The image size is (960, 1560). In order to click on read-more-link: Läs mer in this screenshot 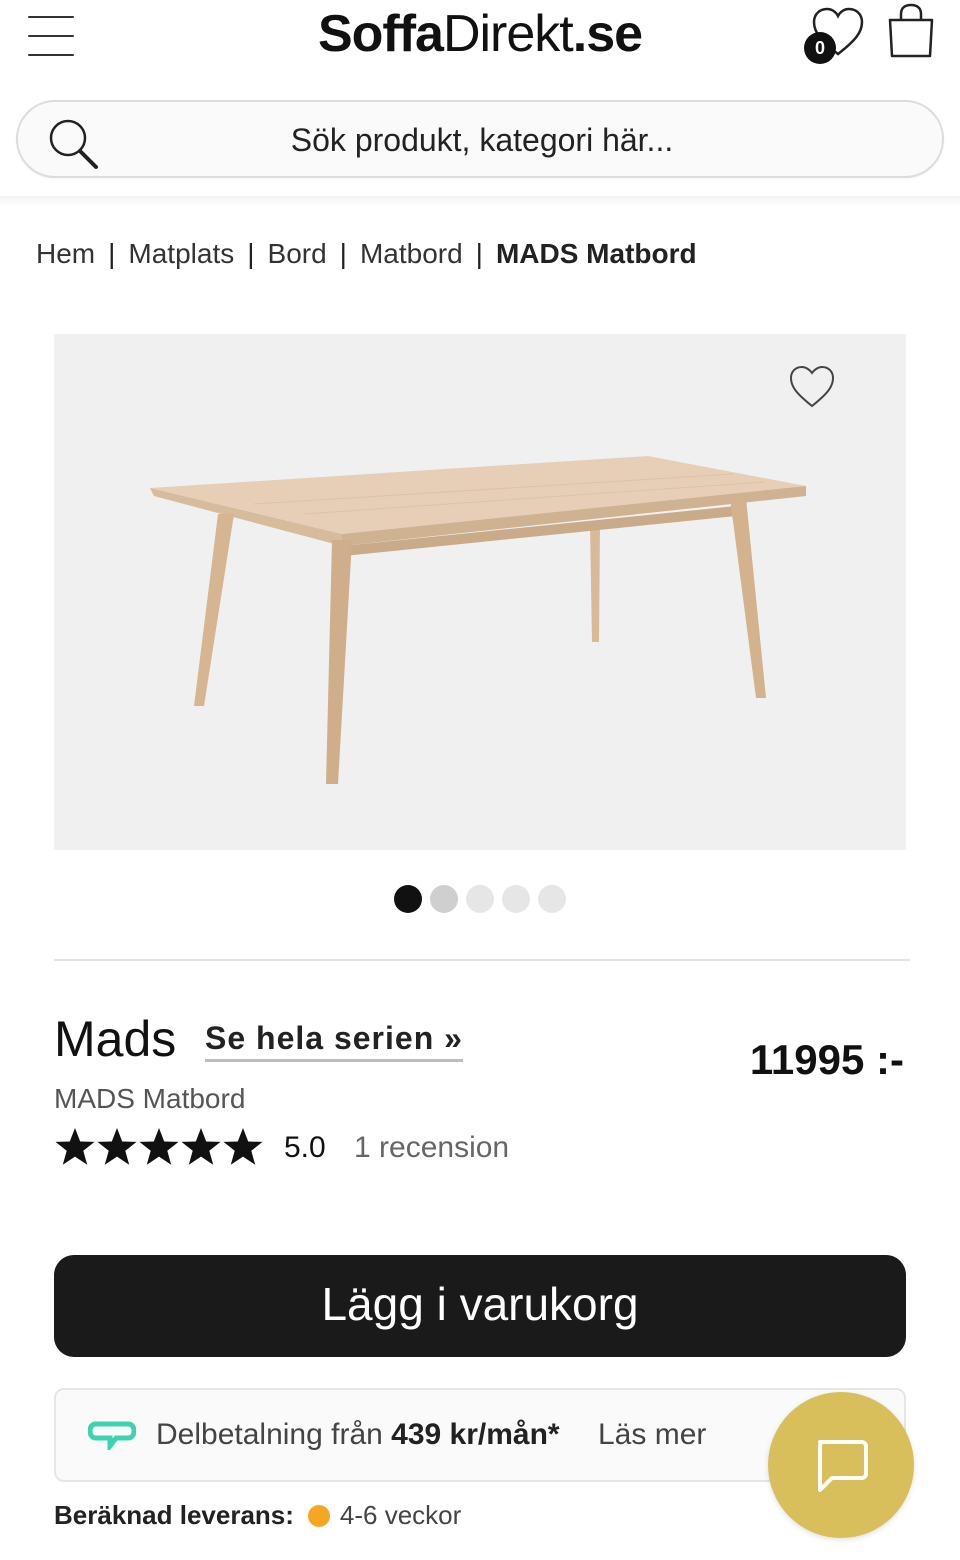, I will do `click(652, 1435)`.